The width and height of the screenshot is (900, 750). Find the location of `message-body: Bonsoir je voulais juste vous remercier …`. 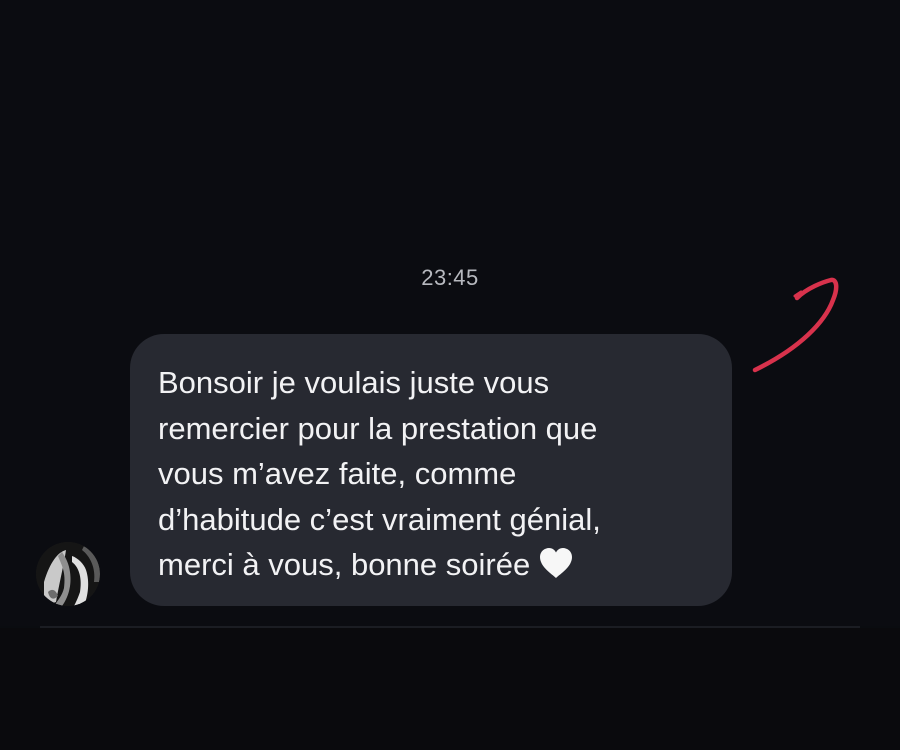

message-body: Bonsoir je voulais juste vous remercier … is located at coordinates (379, 473).